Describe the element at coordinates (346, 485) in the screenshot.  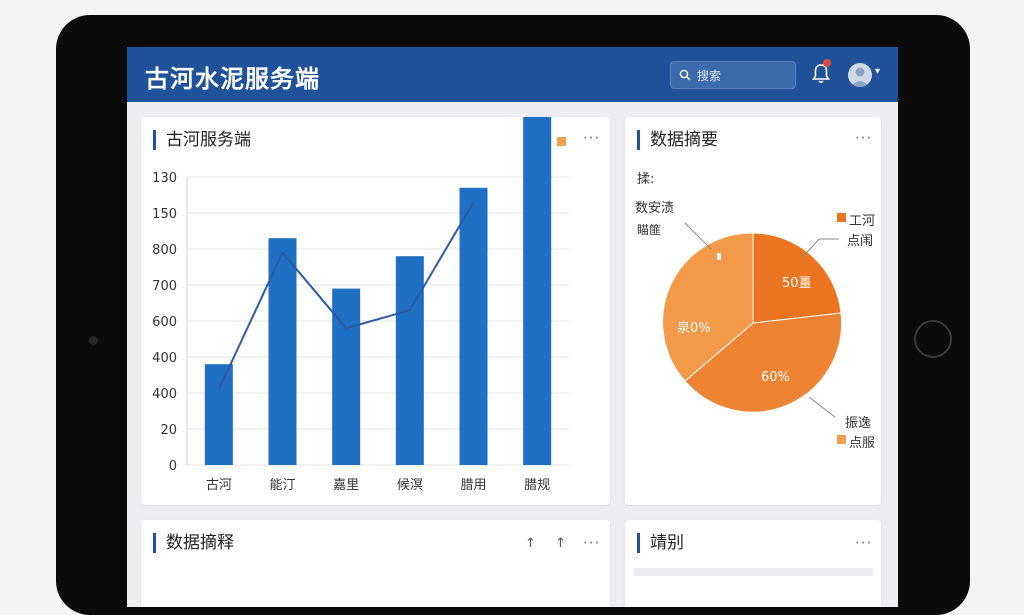
I see `x-tick-label: 嘉里` at that location.